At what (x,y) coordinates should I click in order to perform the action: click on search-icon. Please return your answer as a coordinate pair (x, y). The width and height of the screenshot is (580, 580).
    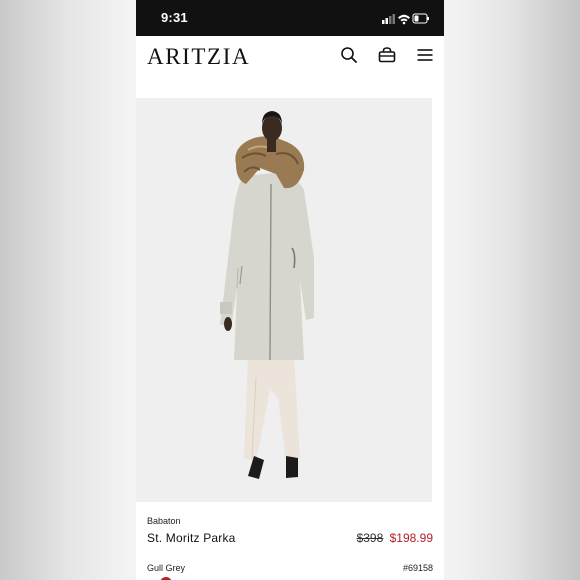
    Looking at the image, I should click on (349, 55).